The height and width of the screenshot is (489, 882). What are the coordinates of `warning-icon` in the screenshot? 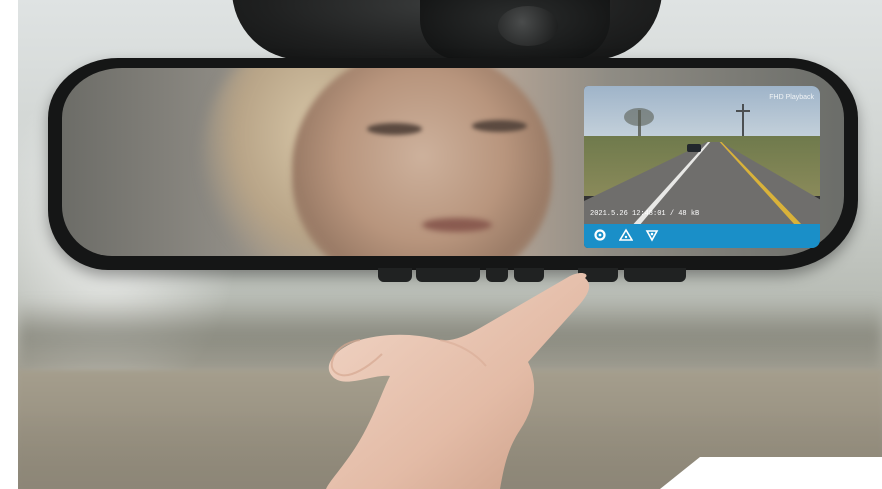 It's located at (626, 236).